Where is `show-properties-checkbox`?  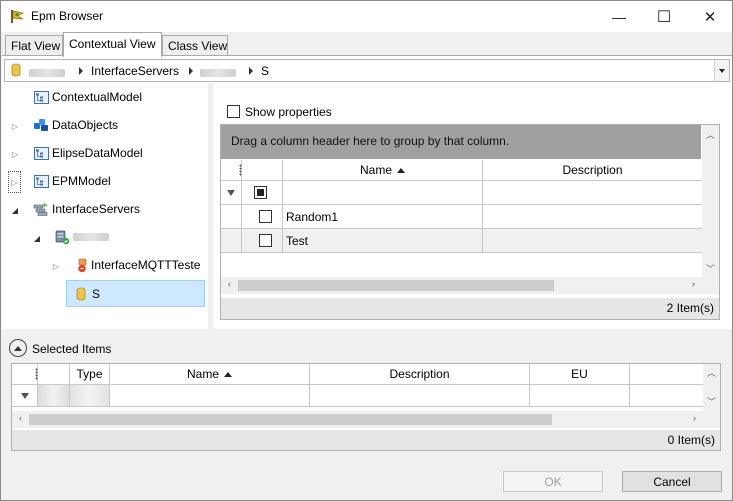
show-properties-checkbox is located at coordinates (233, 111).